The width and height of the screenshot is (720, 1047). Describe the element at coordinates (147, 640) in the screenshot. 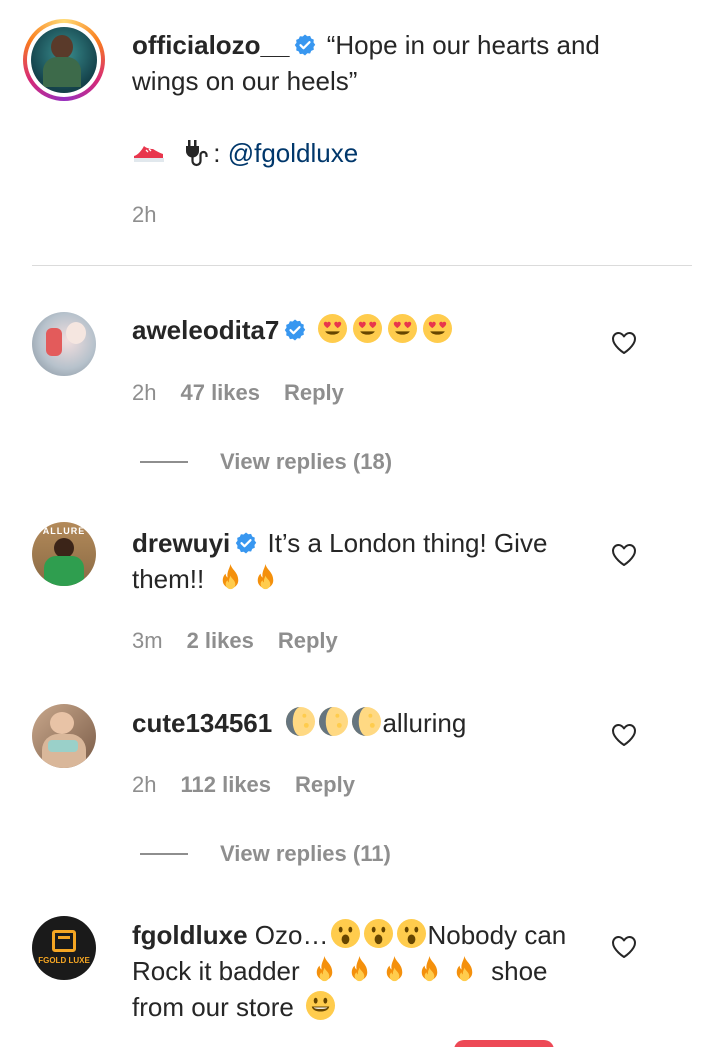

I see `comment-time: 3m` at that location.